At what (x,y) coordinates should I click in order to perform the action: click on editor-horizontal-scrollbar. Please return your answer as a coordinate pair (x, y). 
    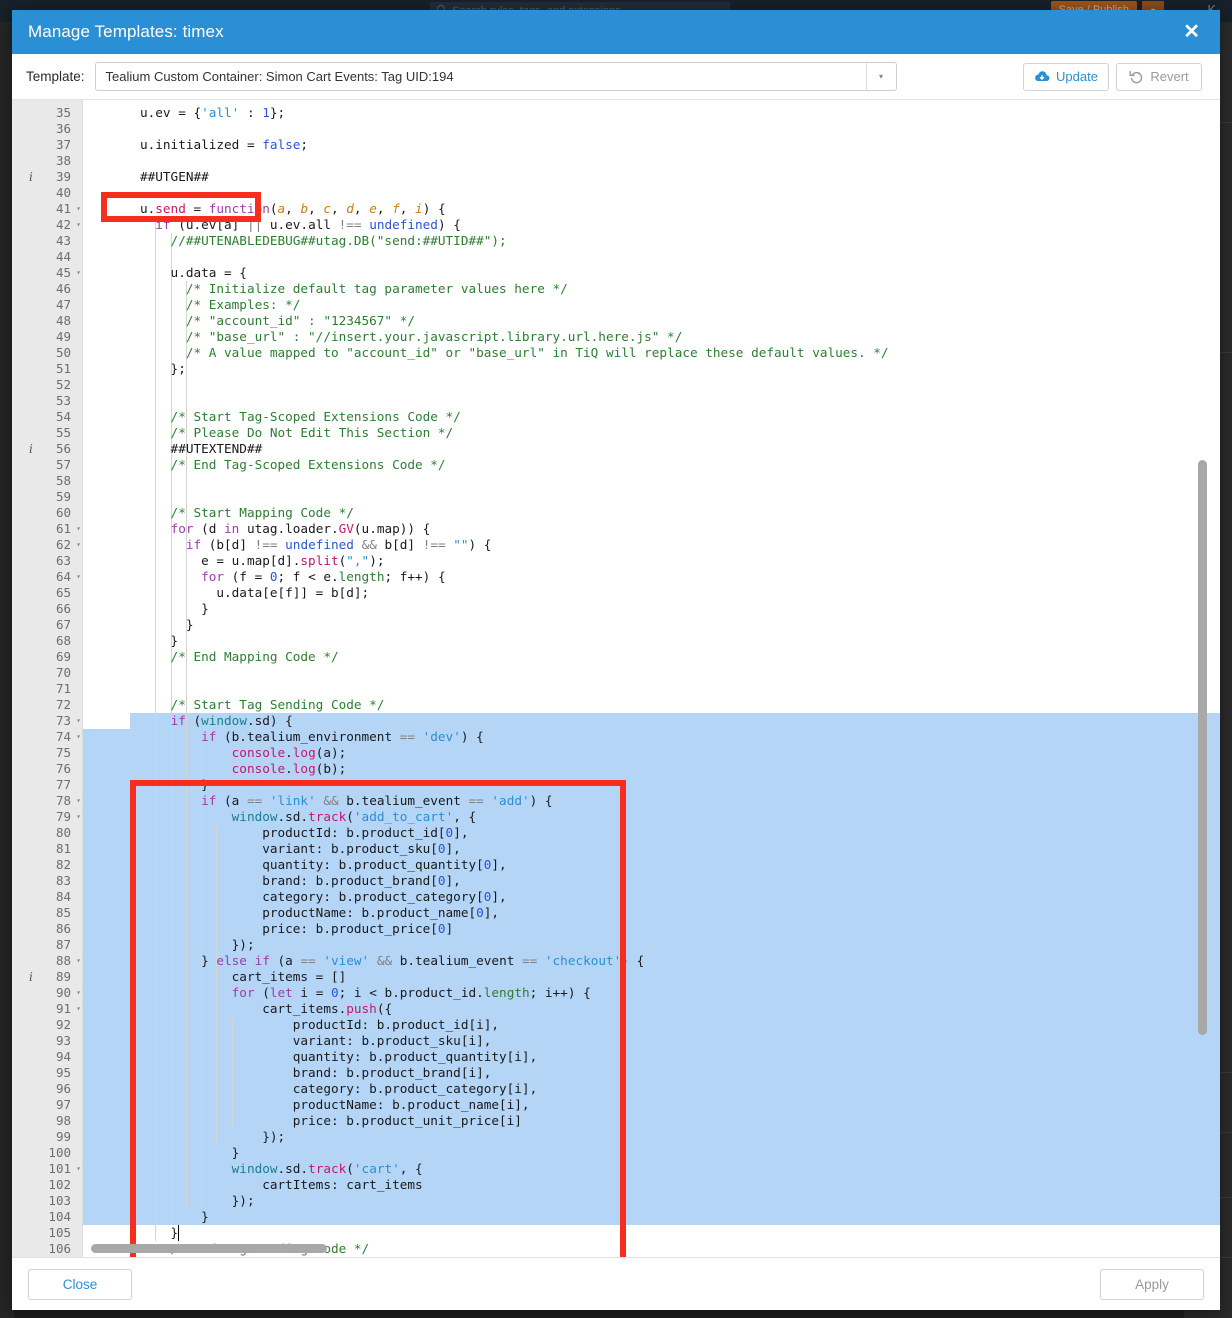
    Looking at the image, I should click on (209, 1248).